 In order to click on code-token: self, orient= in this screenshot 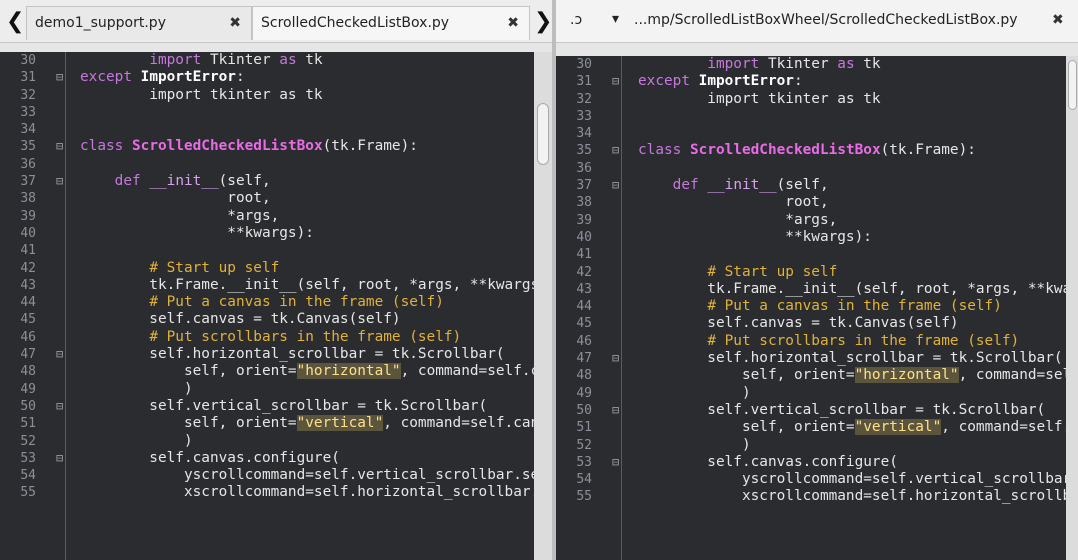, I will do `click(188, 423)`.